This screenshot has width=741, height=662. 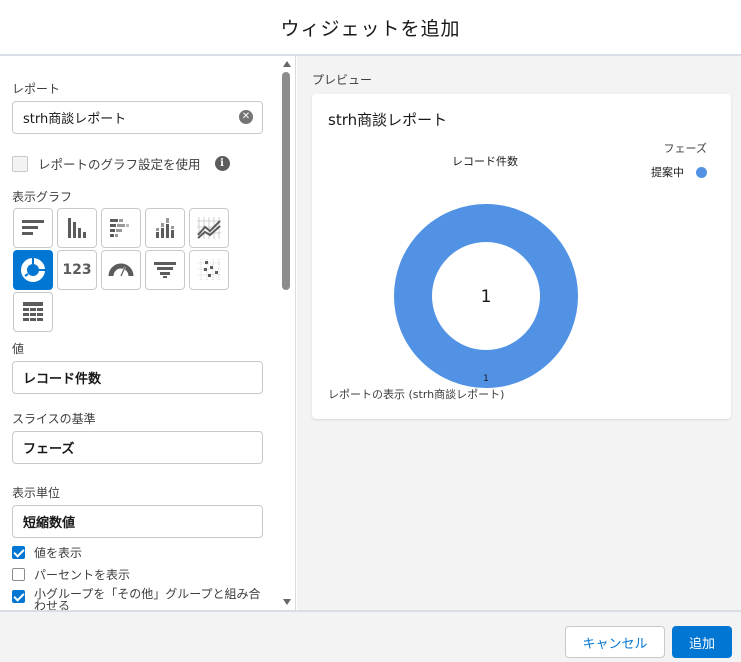 I want to click on scatter-chart-icon, so click(x=209, y=270).